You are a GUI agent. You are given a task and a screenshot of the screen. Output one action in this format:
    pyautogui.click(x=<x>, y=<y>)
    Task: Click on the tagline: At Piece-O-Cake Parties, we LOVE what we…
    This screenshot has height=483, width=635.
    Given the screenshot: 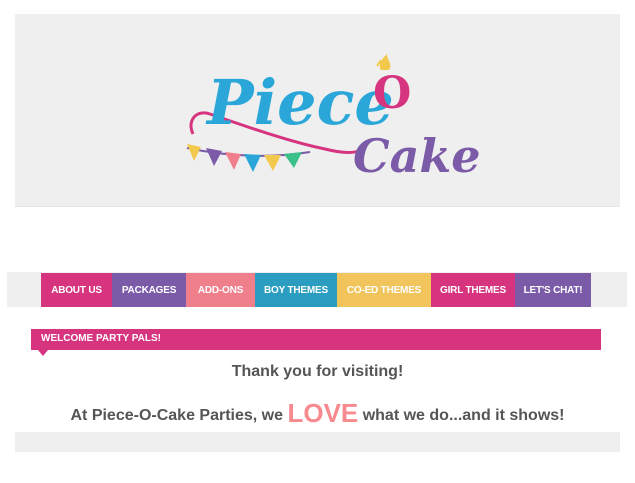 What is the action you would take?
    pyautogui.click(x=317, y=413)
    